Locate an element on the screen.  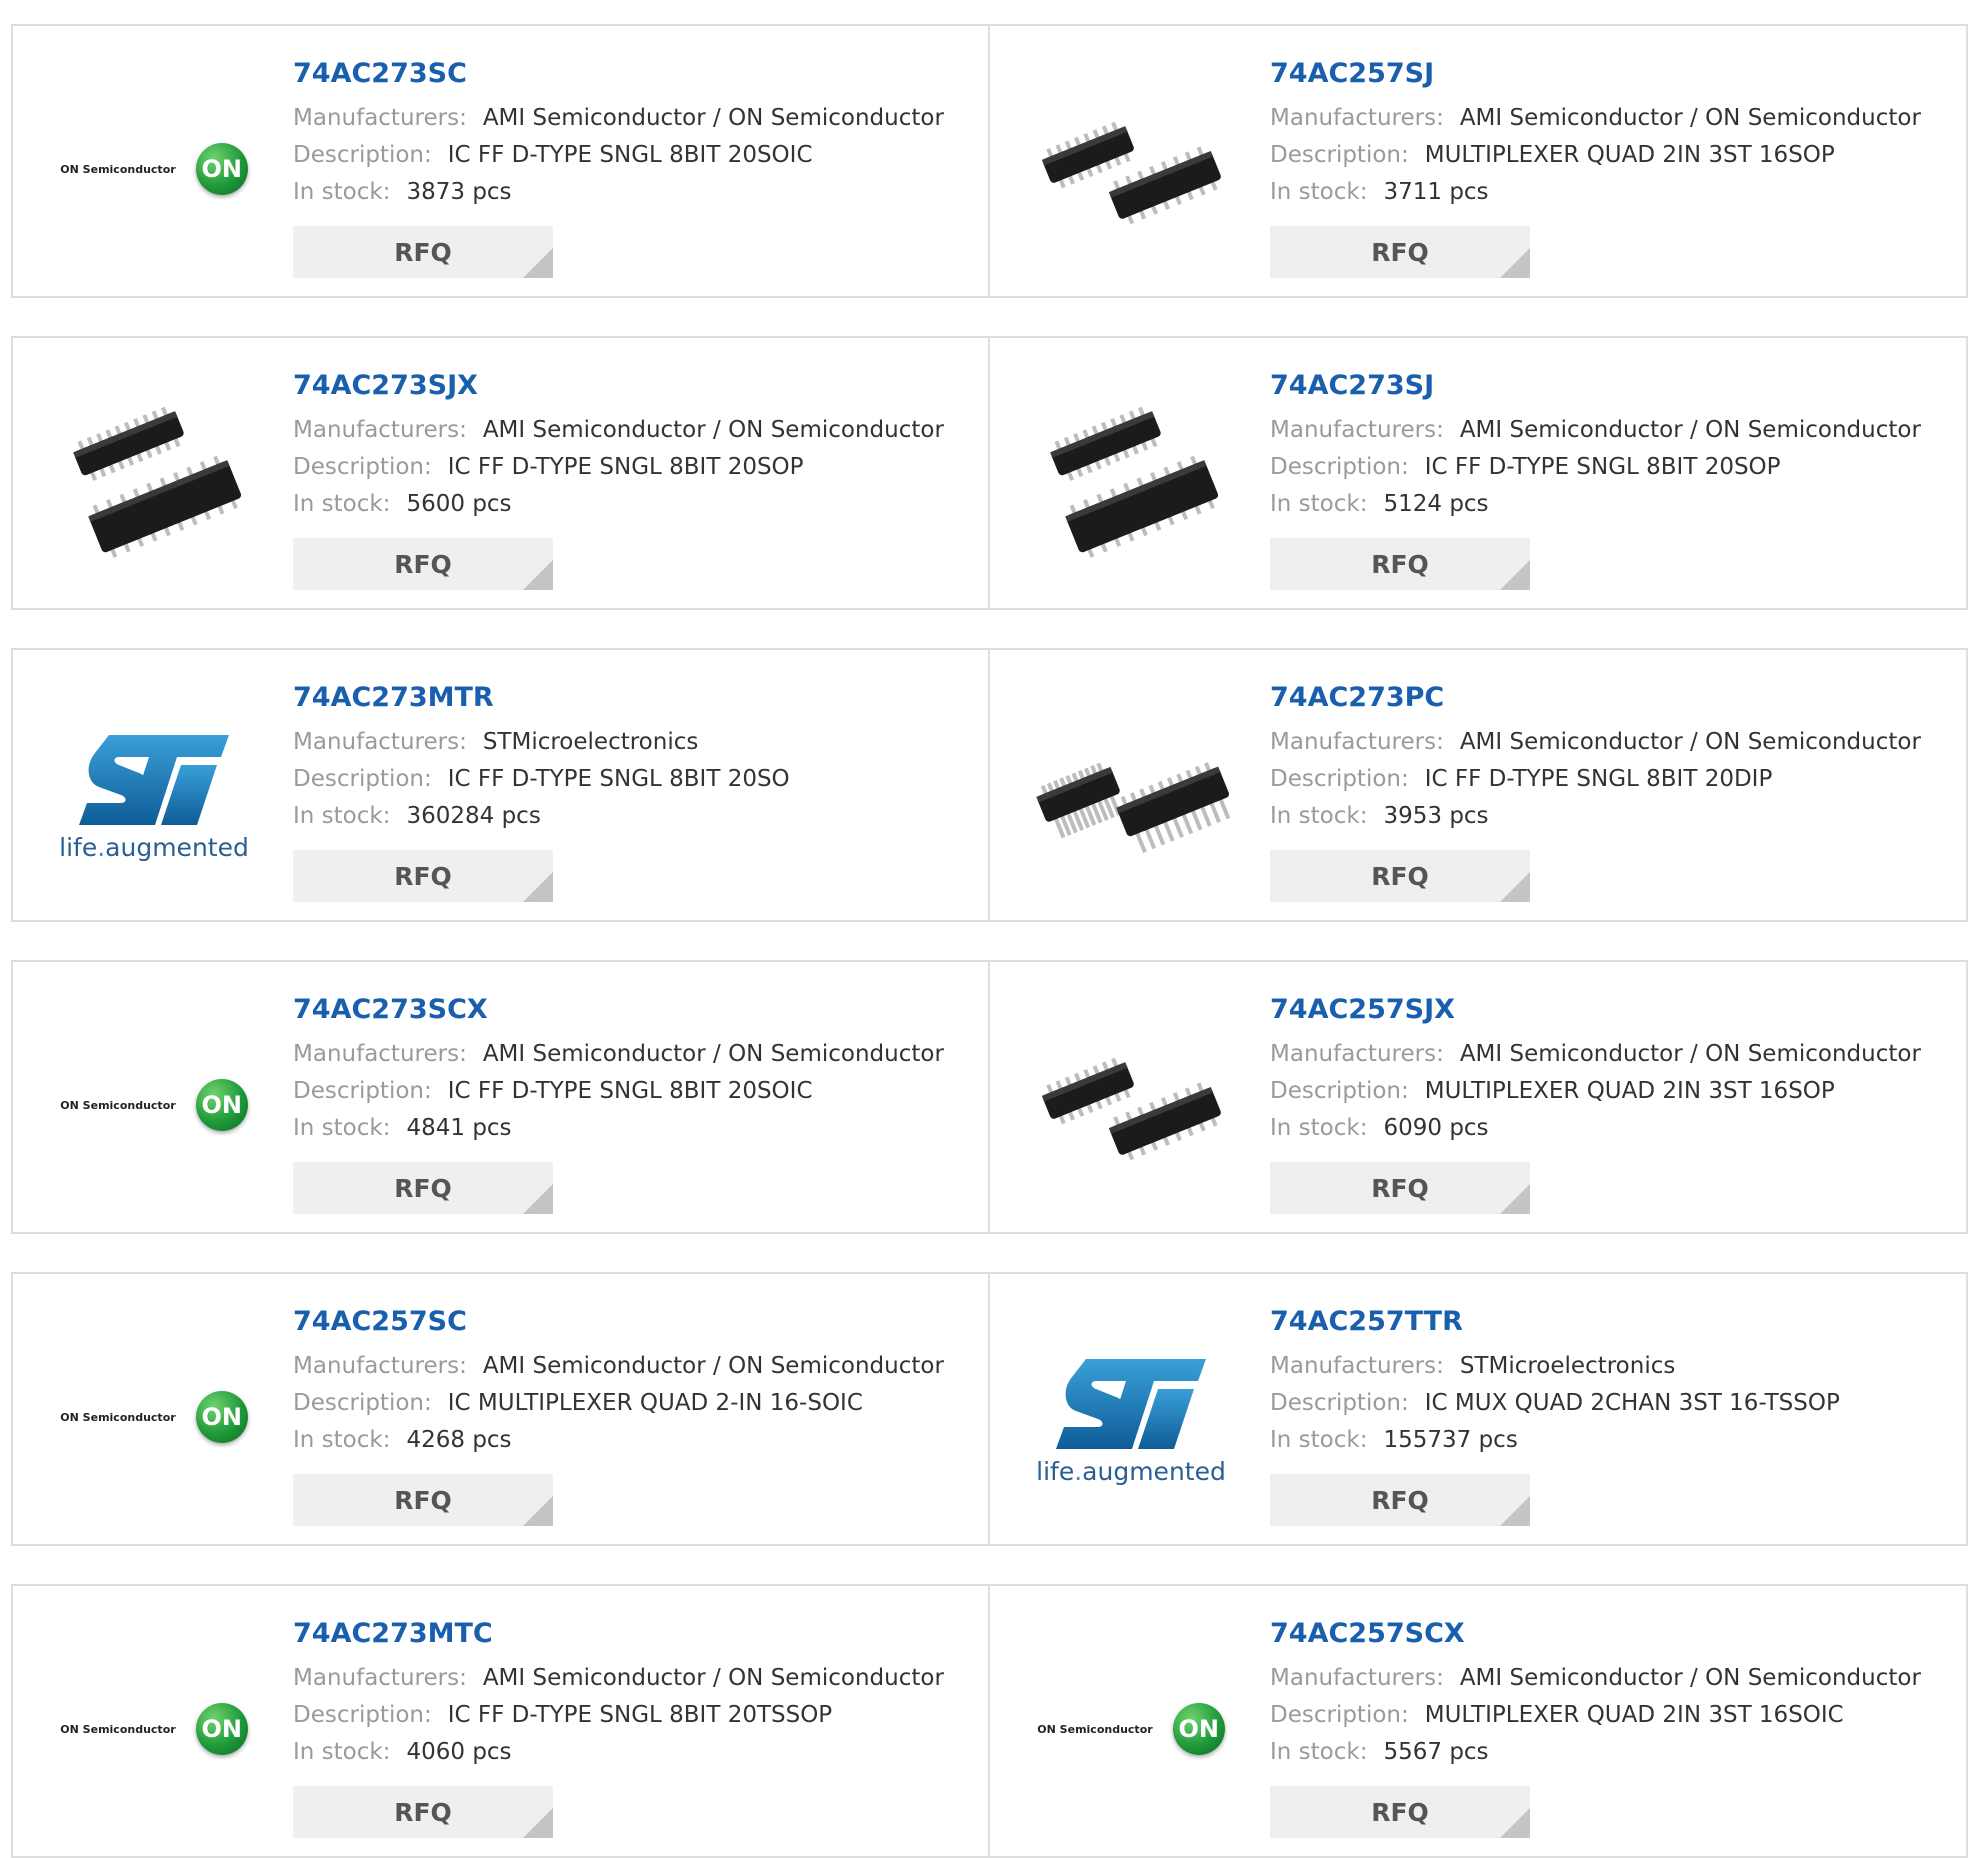
part-number-link: 74AC257SJX is located at coordinates (1613, 1010).